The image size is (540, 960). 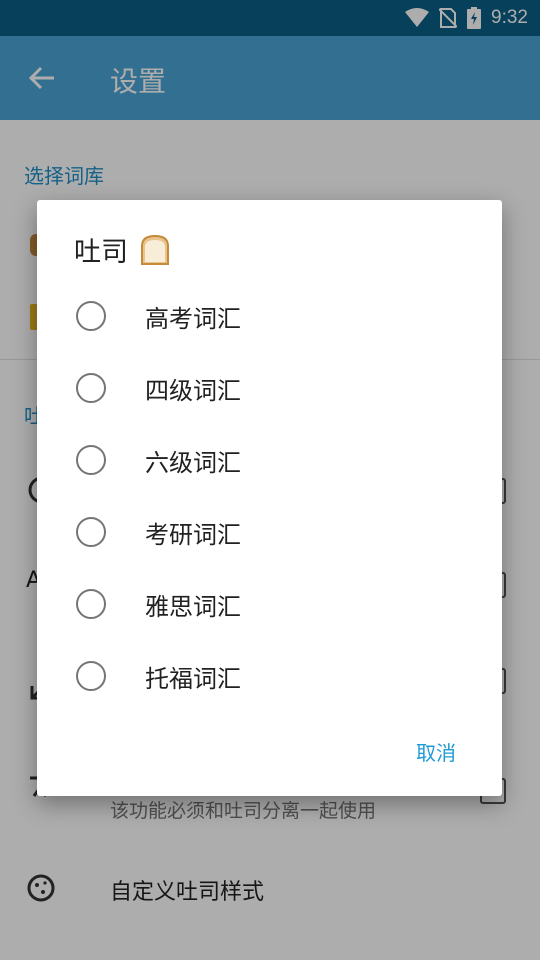 I want to click on option-gaokao: 高考词汇, so click(x=269, y=316).